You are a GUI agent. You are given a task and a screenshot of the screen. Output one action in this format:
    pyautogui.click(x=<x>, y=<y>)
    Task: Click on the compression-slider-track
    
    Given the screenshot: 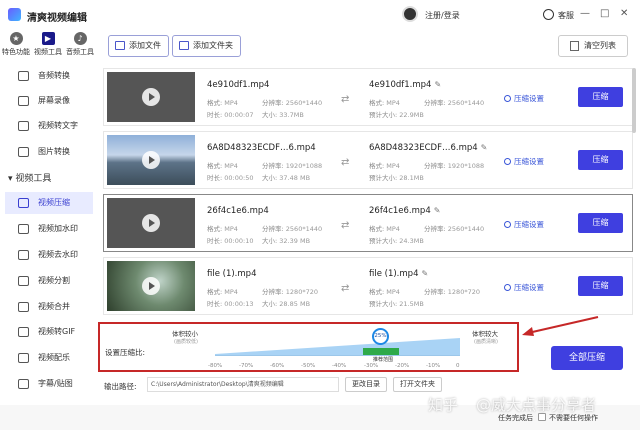 What is the action you would take?
    pyautogui.click(x=337, y=347)
    